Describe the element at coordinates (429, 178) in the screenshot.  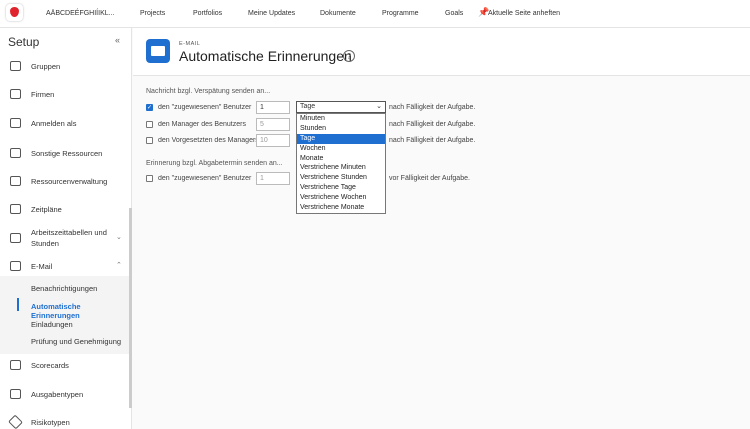
I see `due-assignee-suffix: vor Fälligkeit der Aufgabe.` at that location.